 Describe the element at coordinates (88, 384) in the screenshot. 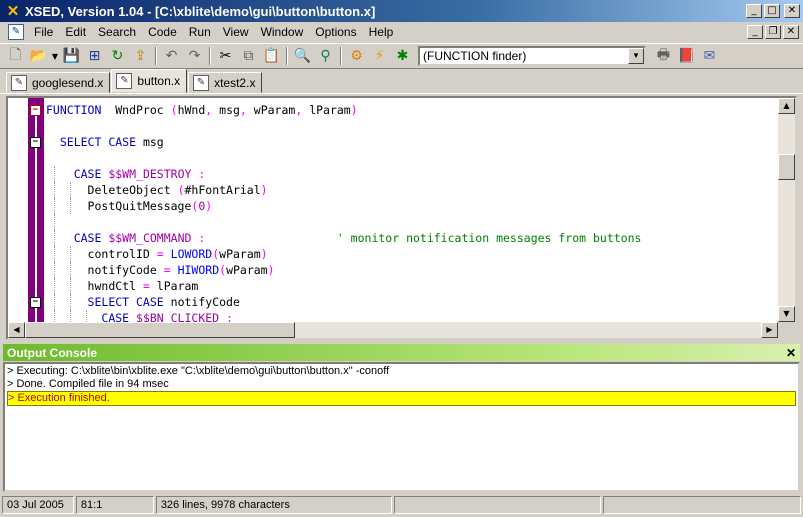

I see `console-line: > Done. Compiled file in 94 msec` at that location.